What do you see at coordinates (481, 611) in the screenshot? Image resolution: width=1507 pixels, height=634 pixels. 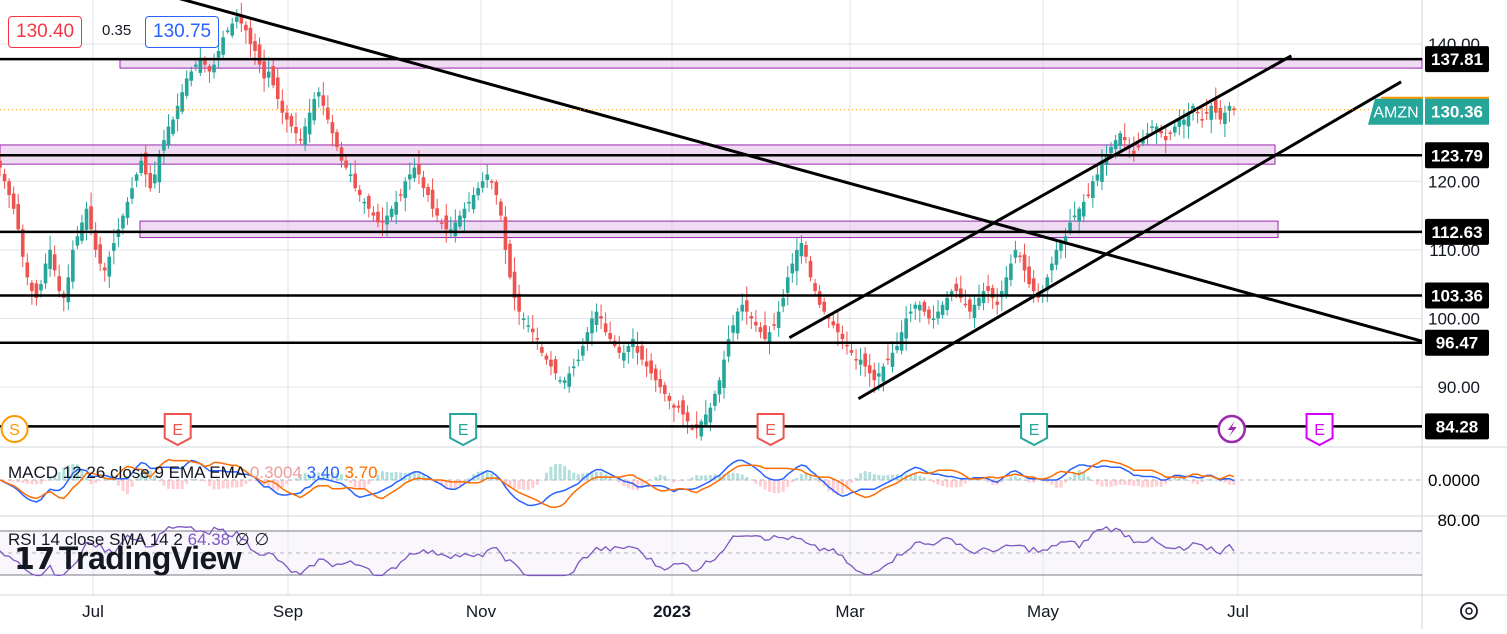 I see `time-tick-2: Nov` at bounding box center [481, 611].